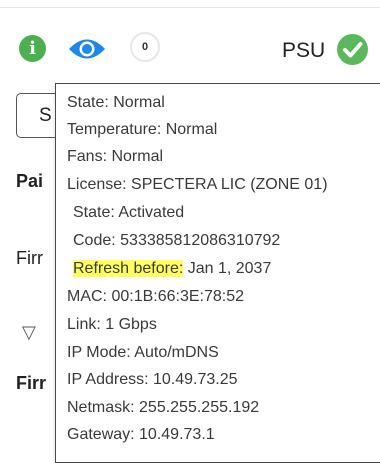 The image size is (380, 463). I want to click on tooltip-gateway: Gateway: 10.49.73.1, so click(141, 434).